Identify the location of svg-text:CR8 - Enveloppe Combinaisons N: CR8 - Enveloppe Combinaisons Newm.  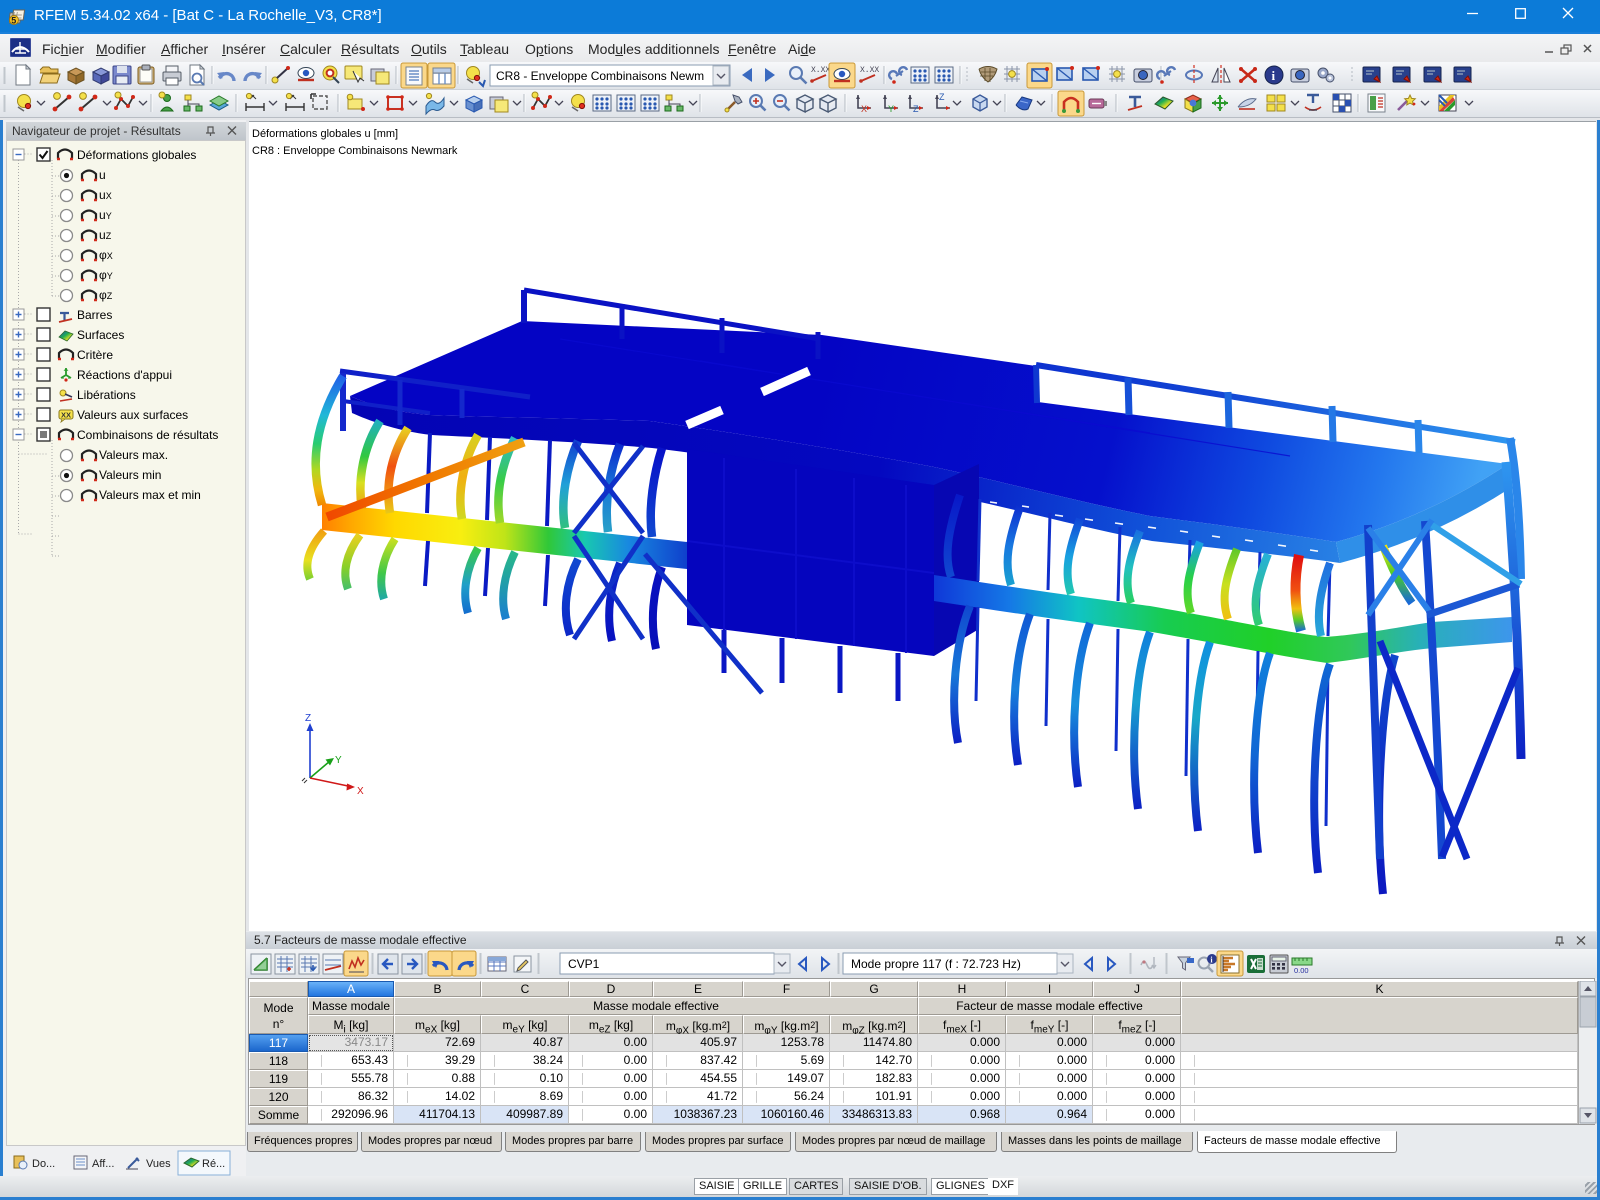
(600, 76).